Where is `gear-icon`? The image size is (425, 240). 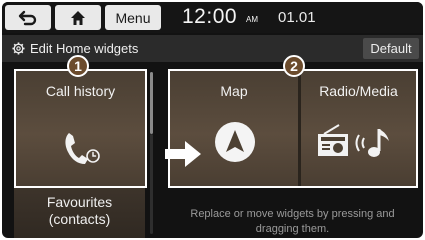
gear-icon is located at coordinates (18, 48).